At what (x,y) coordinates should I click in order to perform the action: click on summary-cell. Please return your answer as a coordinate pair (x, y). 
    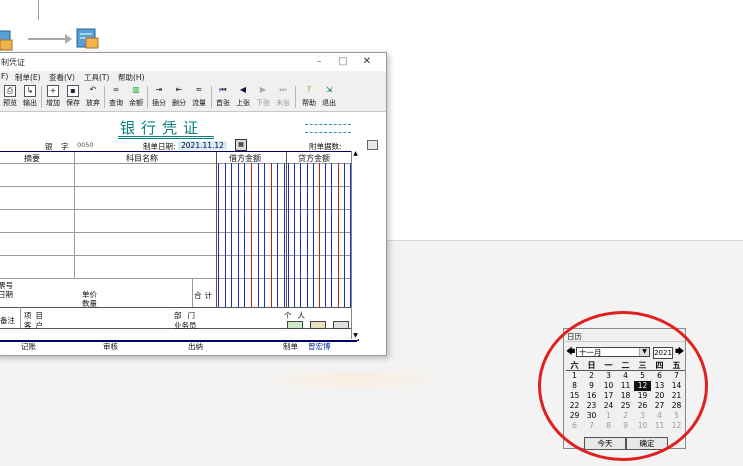
    Looking at the image, I should click on (37, 175).